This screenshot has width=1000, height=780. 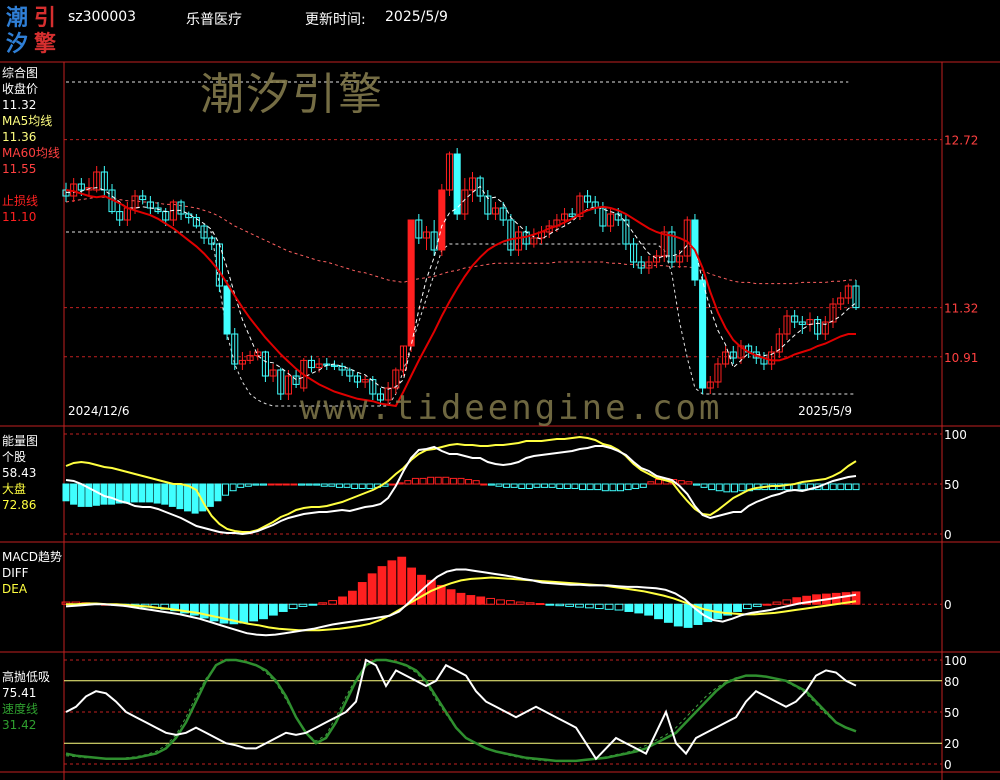 What do you see at coordinates (17, 18) in the screenshot?
I see `logo-char: 潮` at bounding box center [17, 18].